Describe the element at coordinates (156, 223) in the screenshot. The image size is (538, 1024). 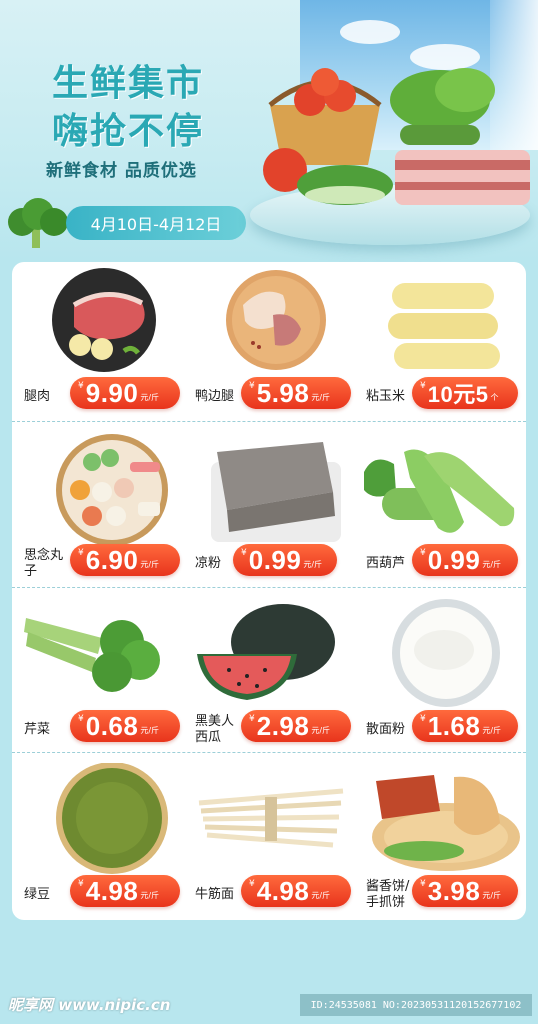
I see `date-range-badge: 4月10日-4月12日` at that location.